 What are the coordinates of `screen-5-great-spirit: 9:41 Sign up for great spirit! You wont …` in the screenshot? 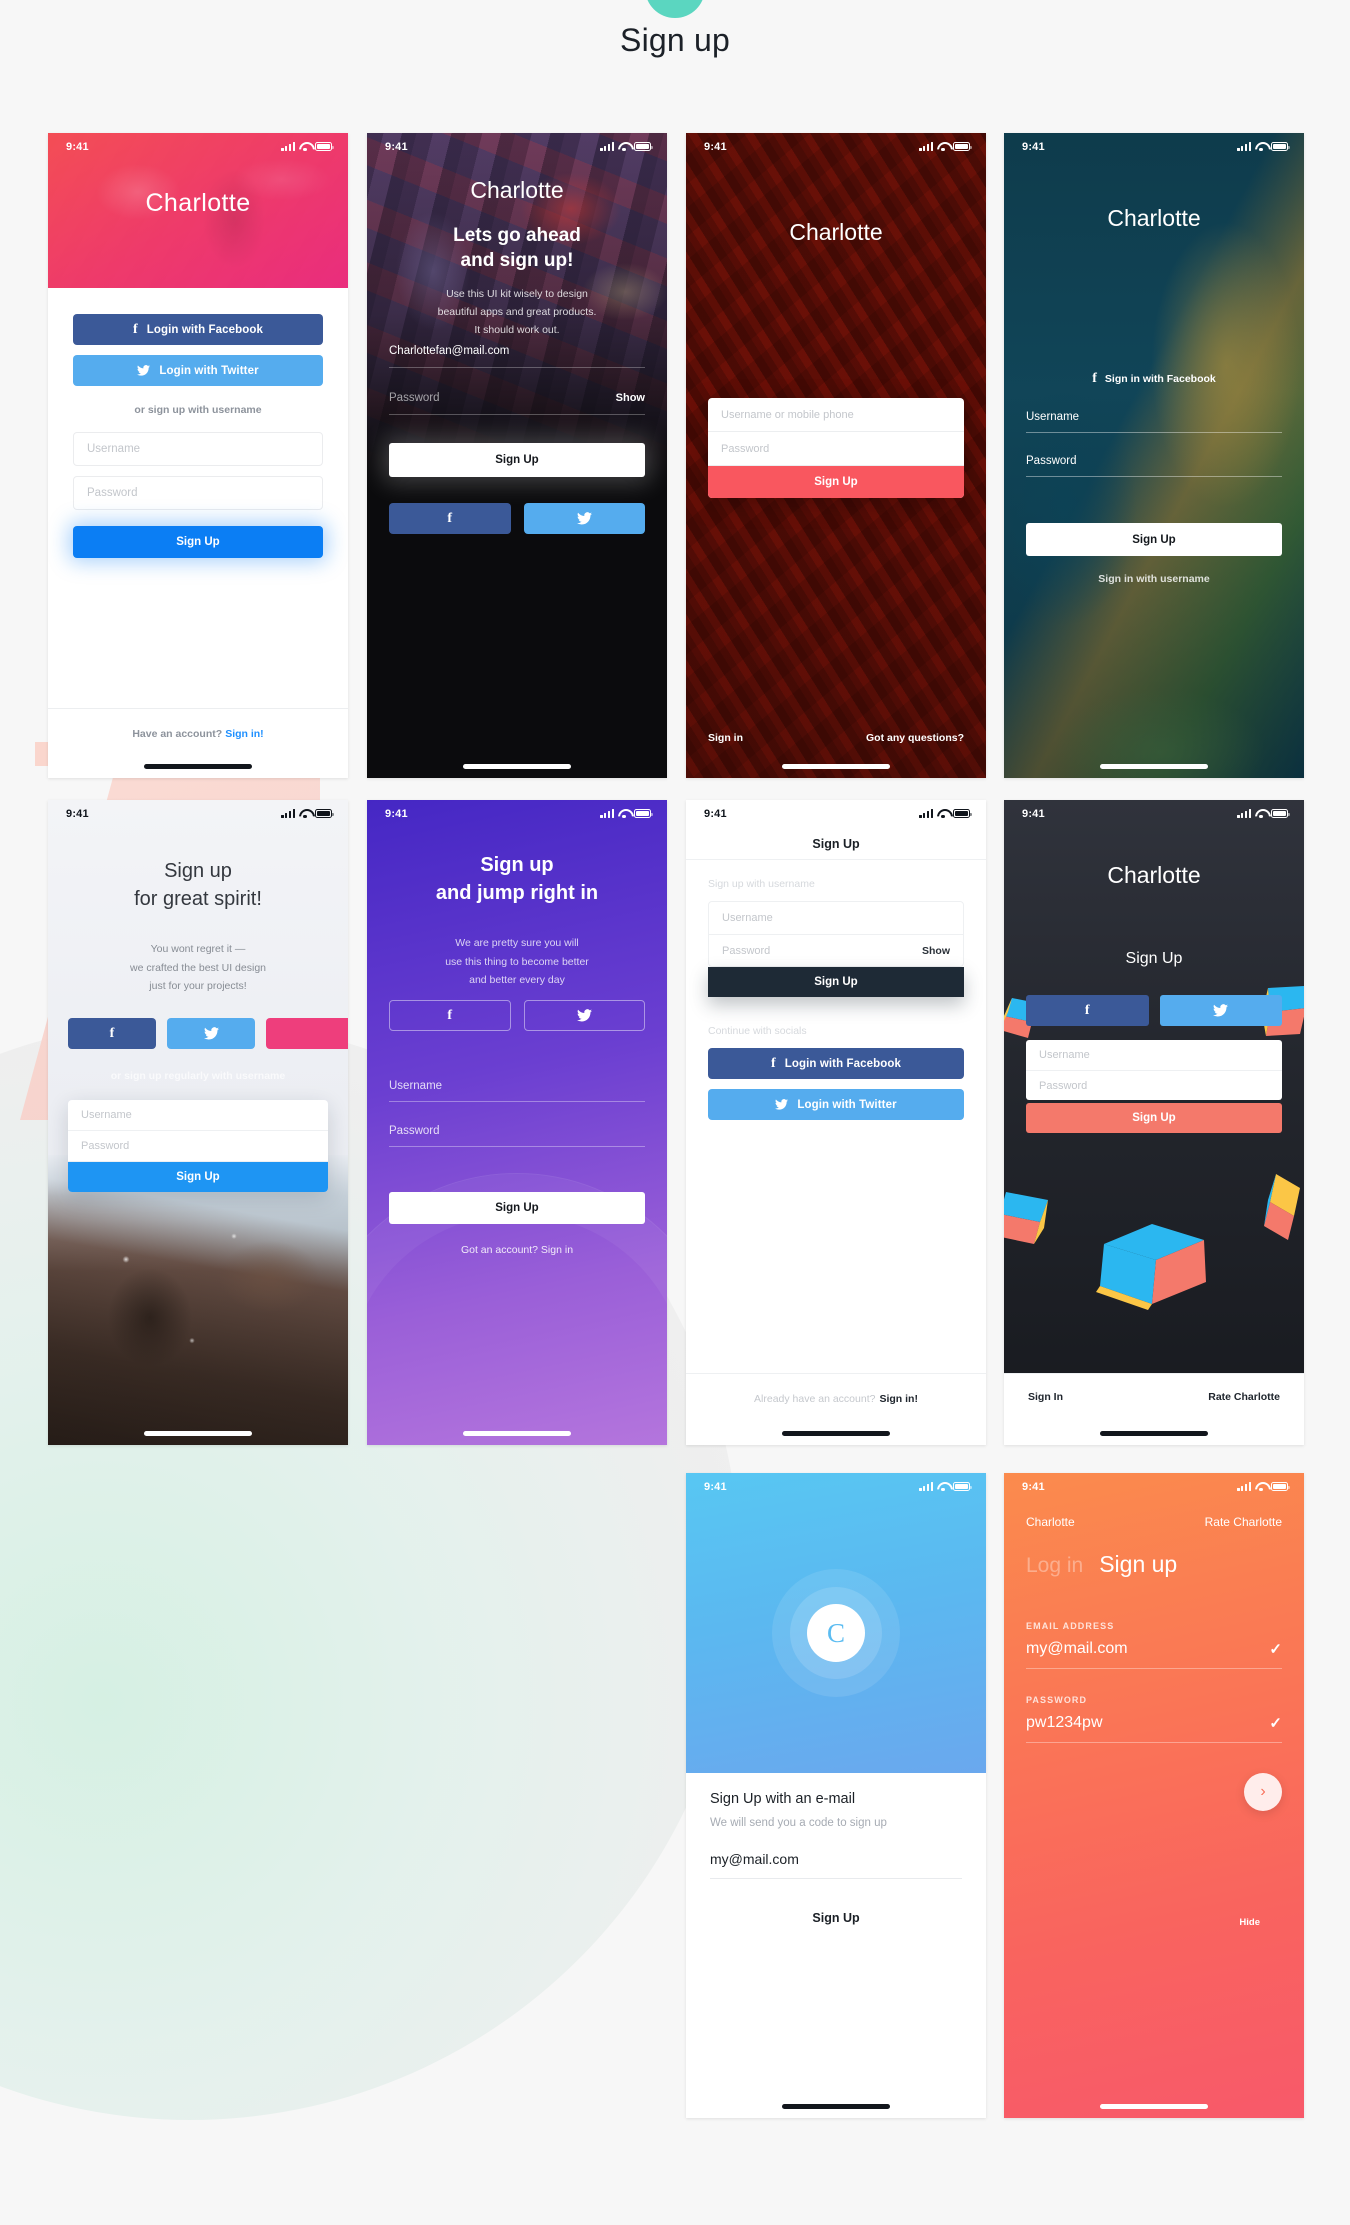 It's located at (198, 1122).